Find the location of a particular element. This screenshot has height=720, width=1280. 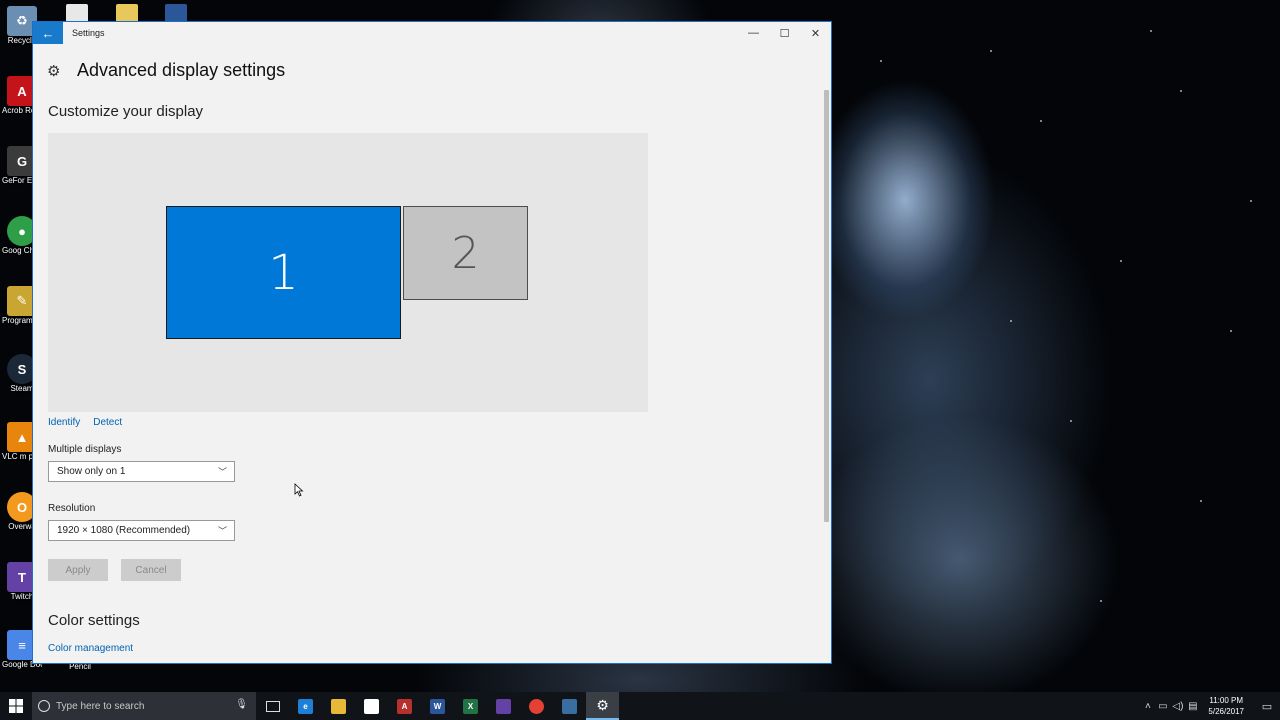

window-controls: — ☐ ✕ is located at coordinates (784, 33).